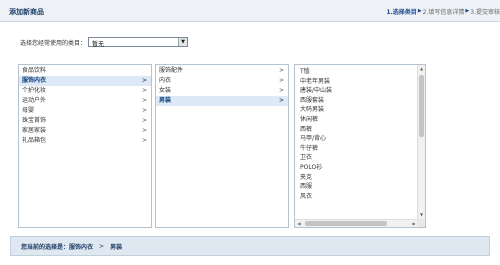 The image size is (500, 265). I want to click on breadcrumb-level2: 男装, so click(116, 247).